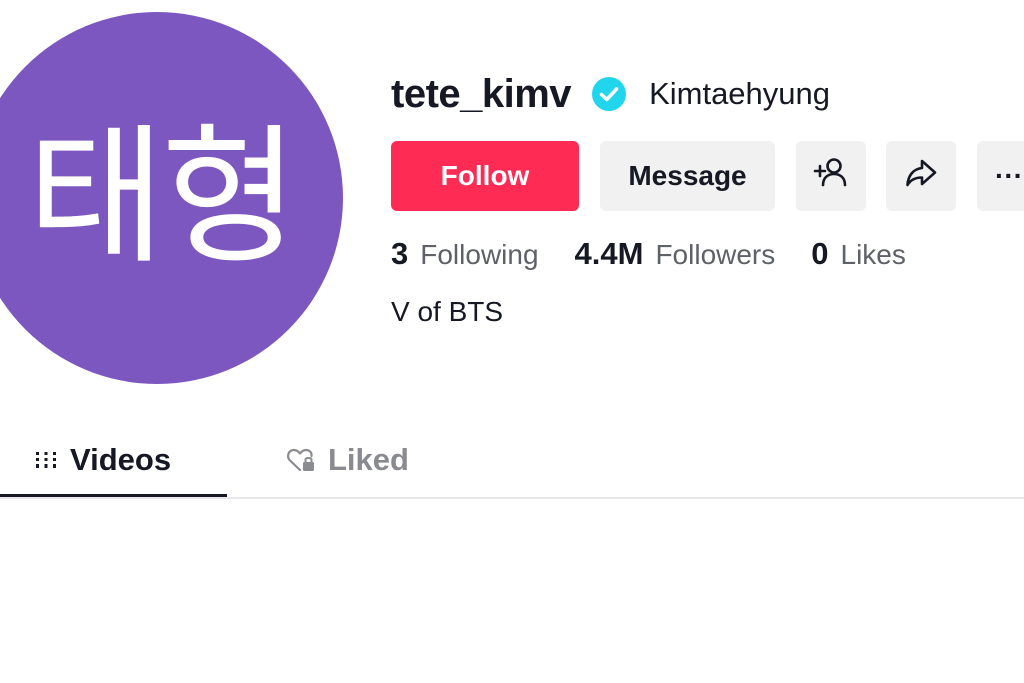 This screenshot has height=683, width=1024. I want to click on profile-tabs: Videos Liked, so click(512, 462).